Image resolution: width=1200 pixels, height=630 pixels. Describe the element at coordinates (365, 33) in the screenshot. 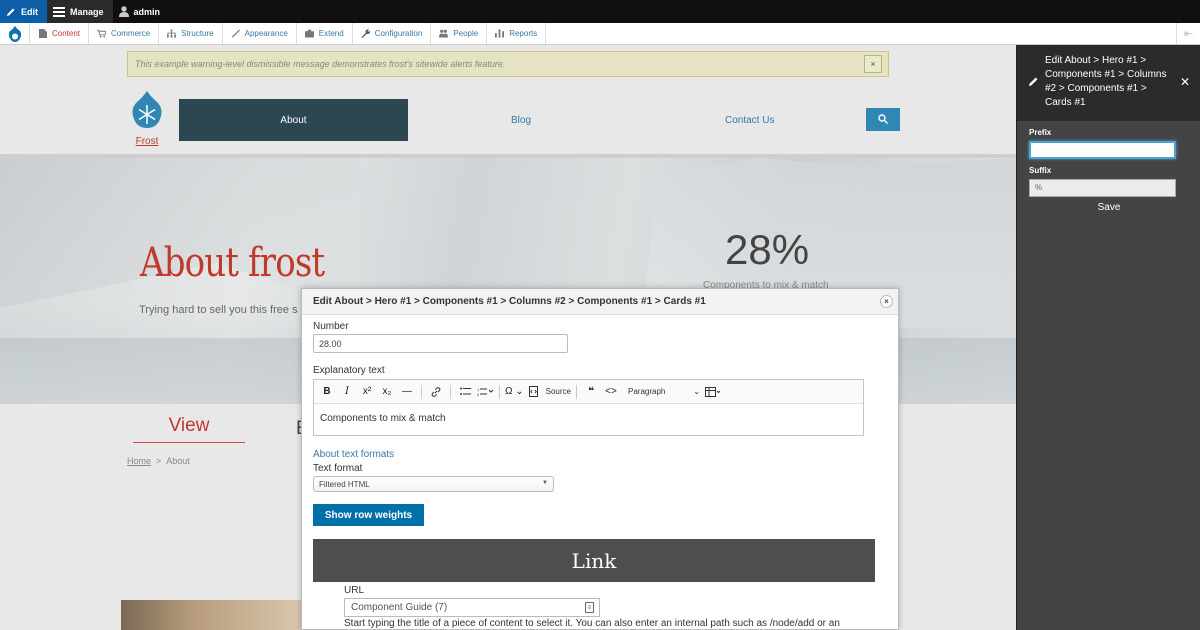

I see `wrench-icon` at that location.